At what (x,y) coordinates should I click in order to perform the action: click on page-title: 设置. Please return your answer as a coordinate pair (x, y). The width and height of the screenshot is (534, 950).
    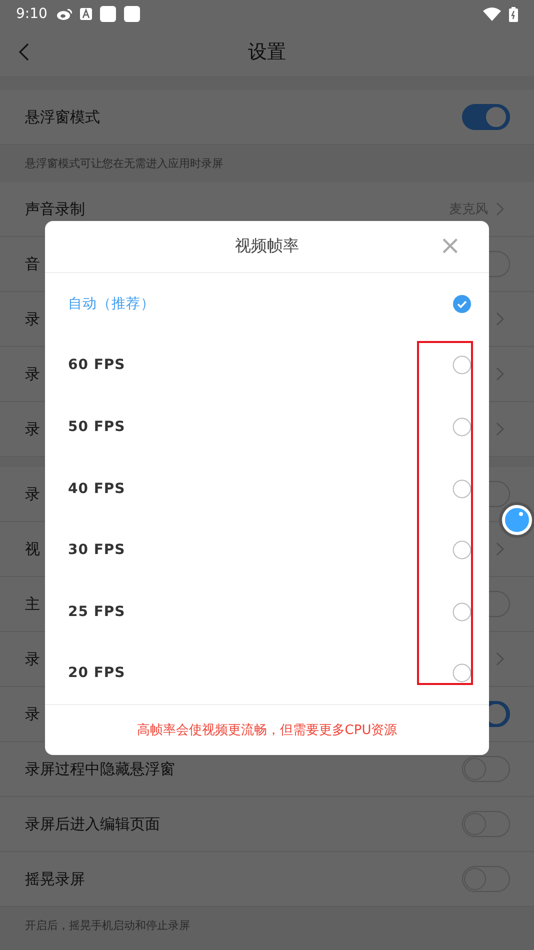
    Looking at the image, I should click on (267, 52).